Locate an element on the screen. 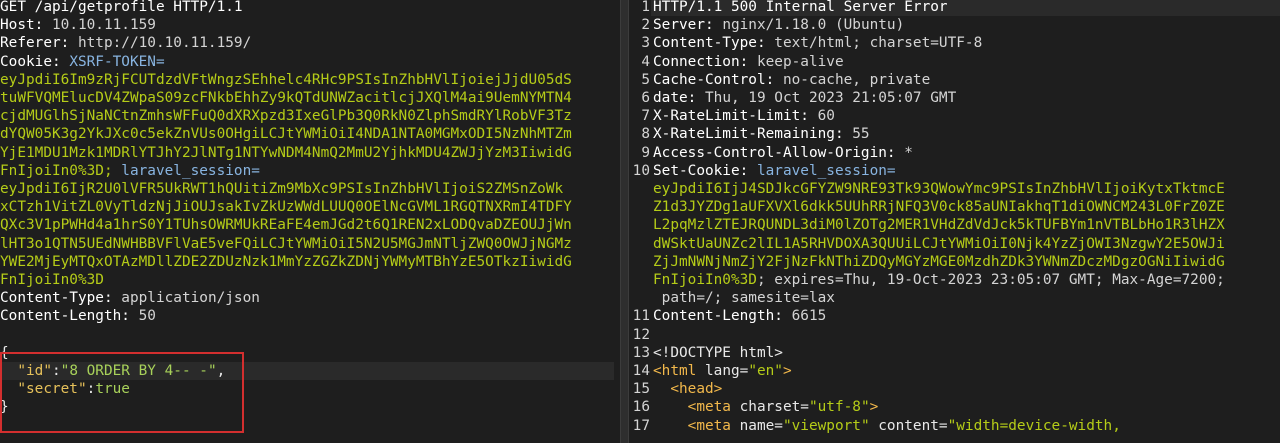  html-line: <!DOCTYPE html> is located at coordinates (718, 353).